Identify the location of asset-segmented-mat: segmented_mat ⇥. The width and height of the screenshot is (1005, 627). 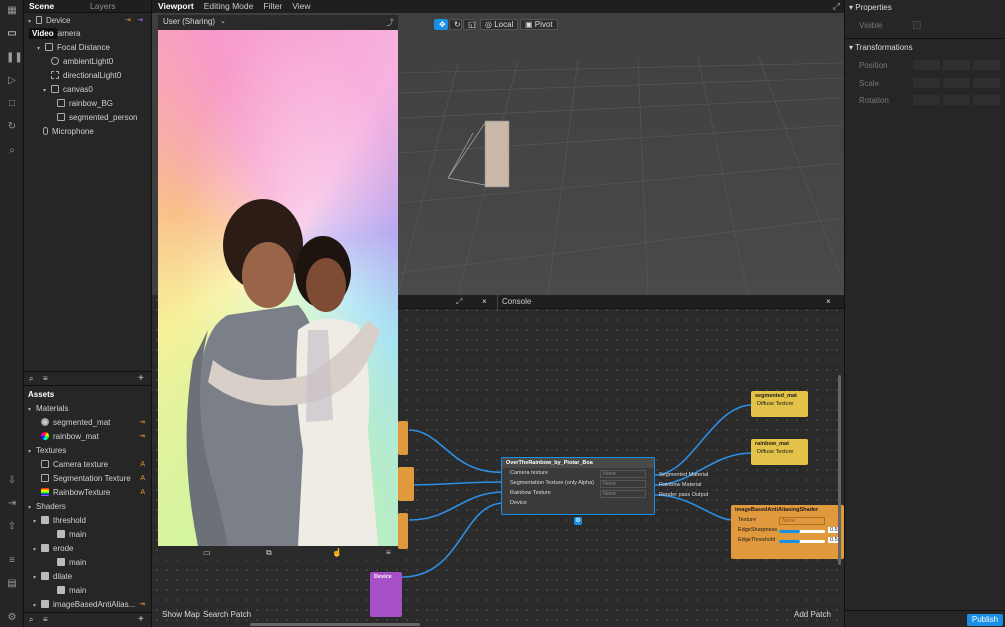
(96, 423).